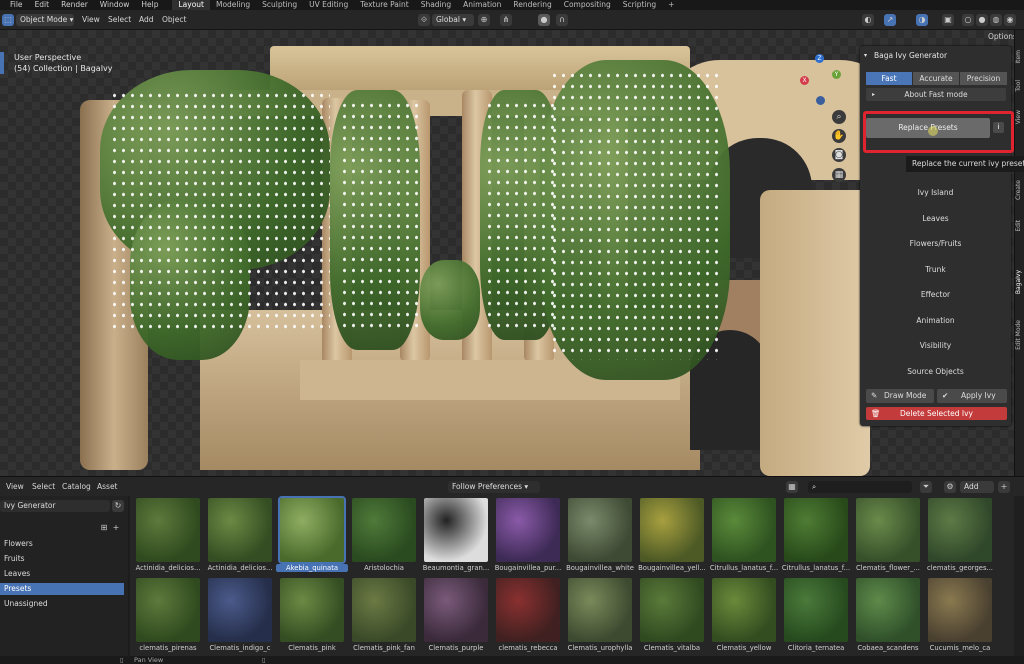 This screenshot has width=1024, height=664. What do you see at coordinates (384, 5) in the screenshot?
I see `tab-texture-paint: Texture Paint` at bounding box center [384, 5].